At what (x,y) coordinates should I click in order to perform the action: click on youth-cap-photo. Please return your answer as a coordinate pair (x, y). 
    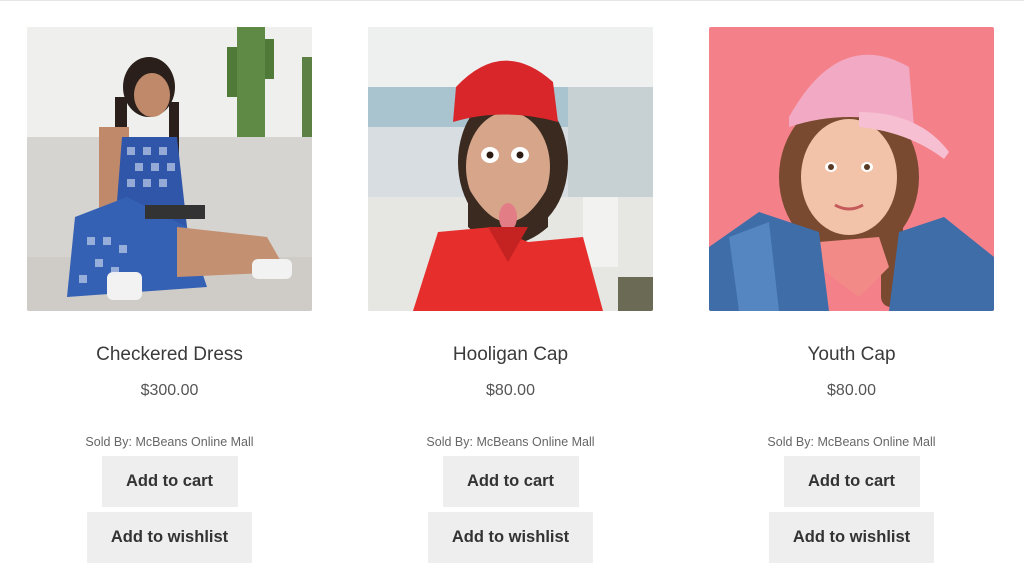
    Looking at the image, I should click on (851, 169).